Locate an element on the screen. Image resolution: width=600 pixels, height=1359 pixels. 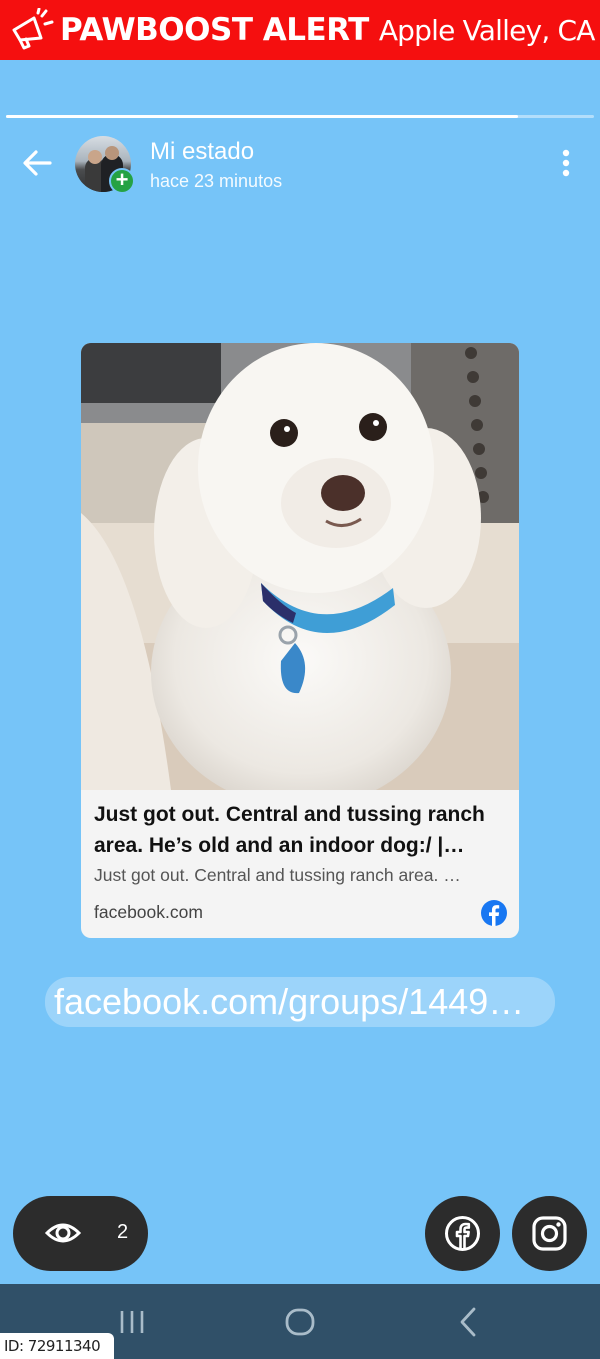
share-facebook-button is located at coordinates (462, 1233).